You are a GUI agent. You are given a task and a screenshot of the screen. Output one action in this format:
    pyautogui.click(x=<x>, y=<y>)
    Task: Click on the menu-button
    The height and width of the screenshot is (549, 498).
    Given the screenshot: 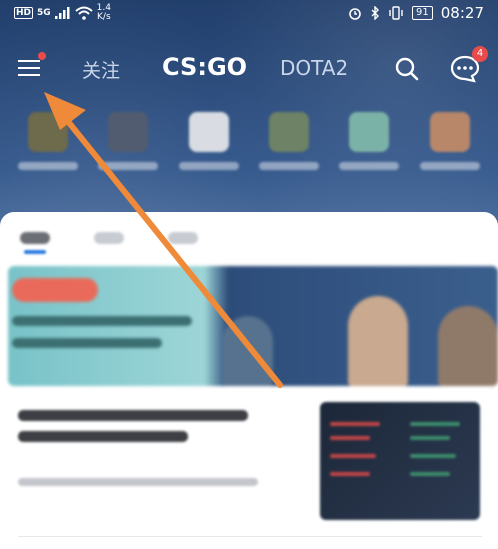 What is the action you would take?
    pyautogui.click(x=32, y=66)
    